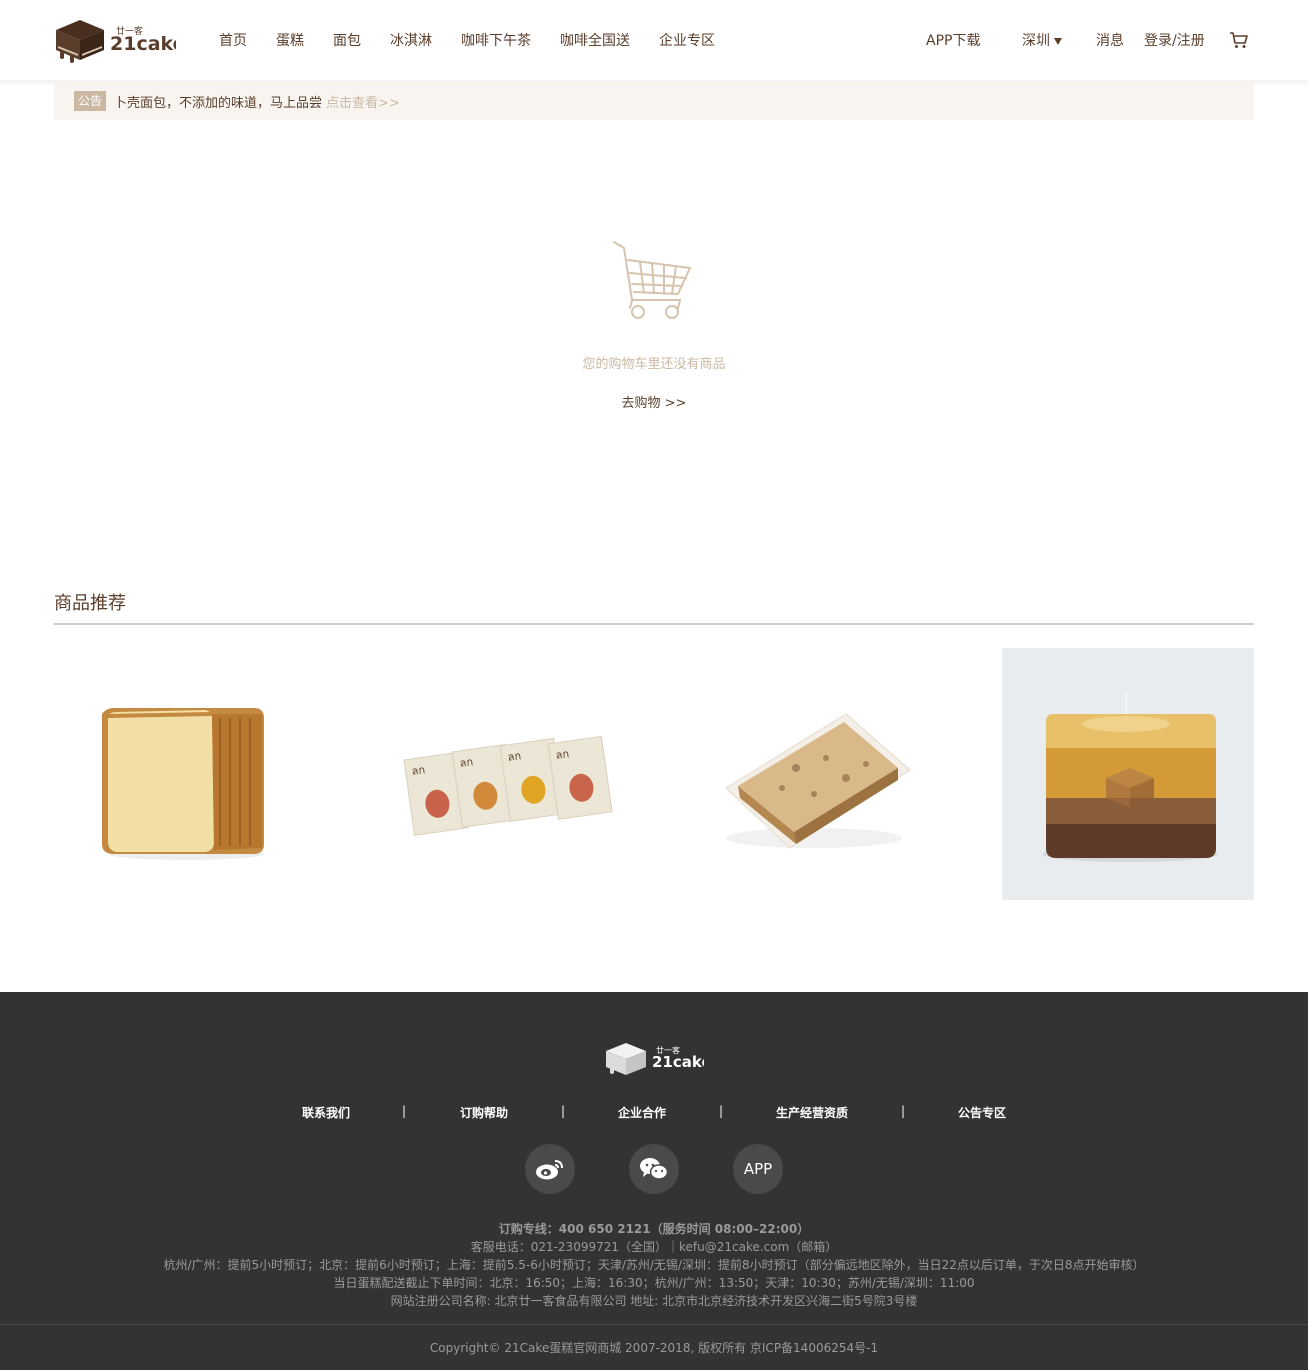 The image size is (1308, 1370). I want to click on app-icon: APP, so click(758, 1169).